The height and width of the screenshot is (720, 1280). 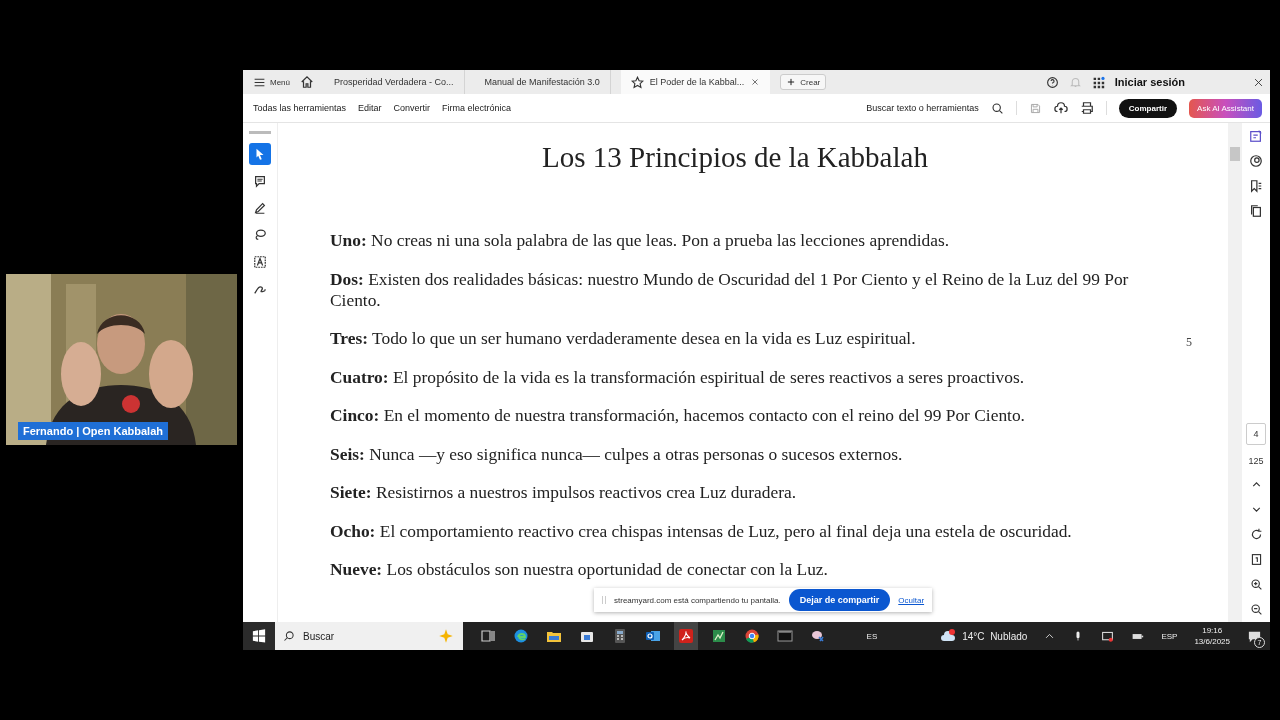 What do you see at coordinates (678, 377) in the screenshot?
I see `principle-text: Cuatro: El propósito de la vida es la transformación espiritual de seres reactivos a seres proactivos.` at bounding box center [678, 377].